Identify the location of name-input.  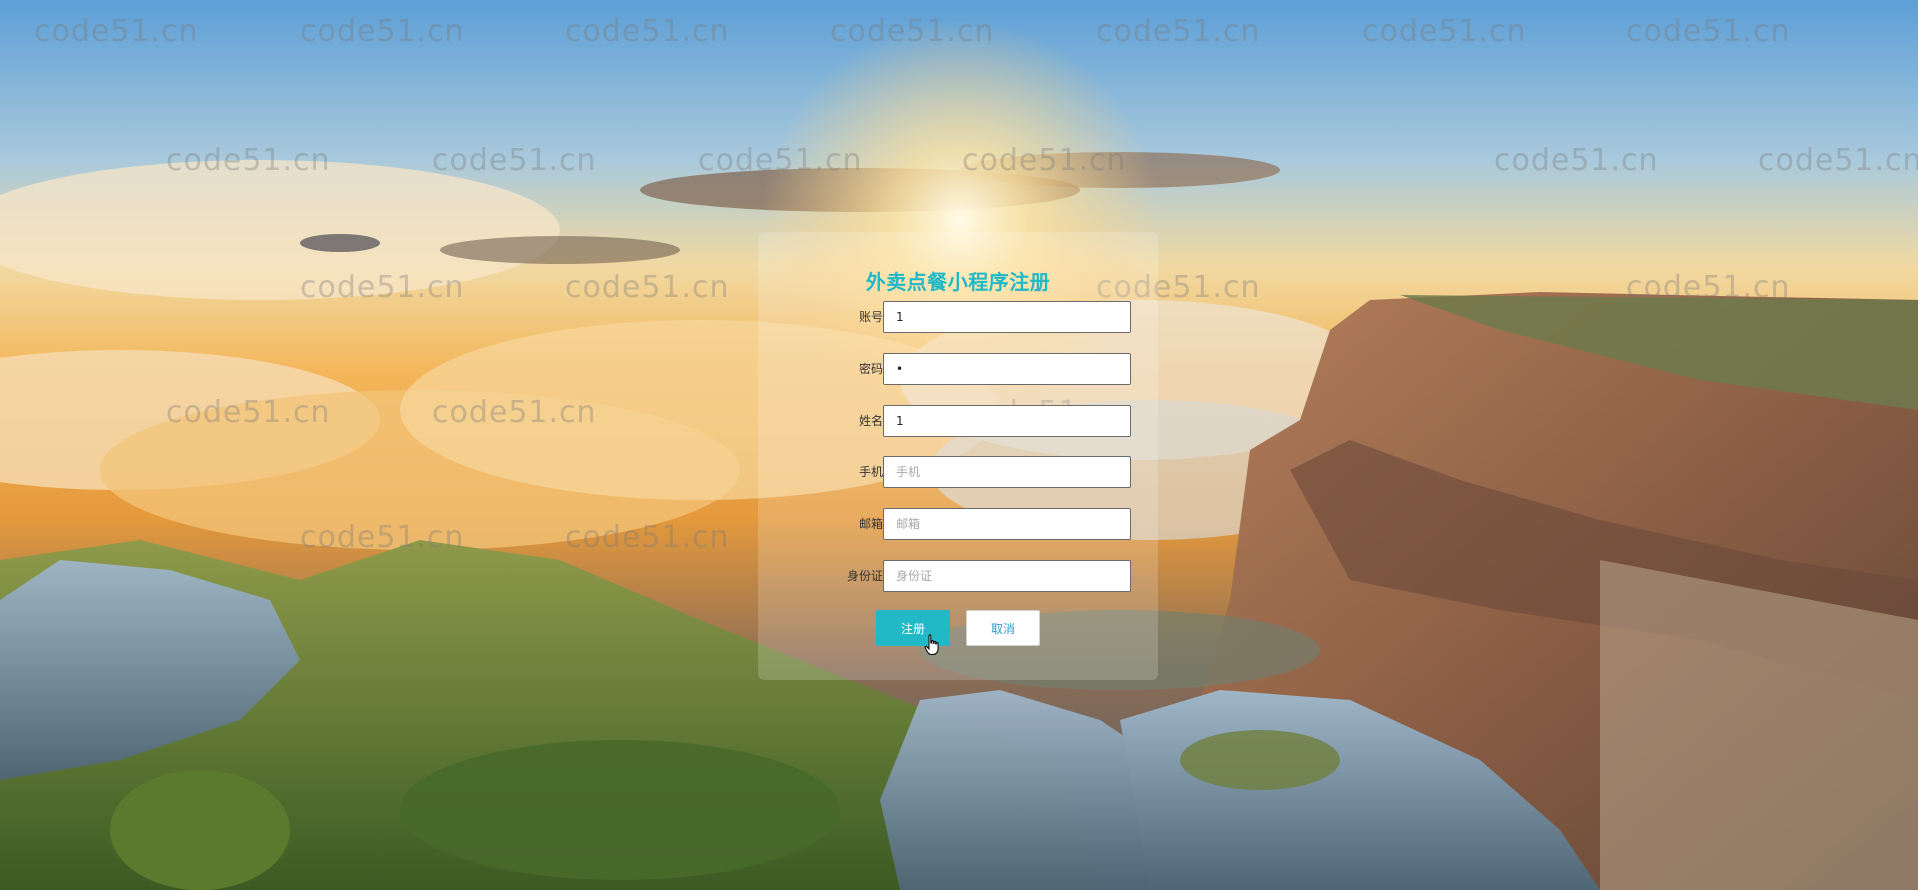
(1007, 421).